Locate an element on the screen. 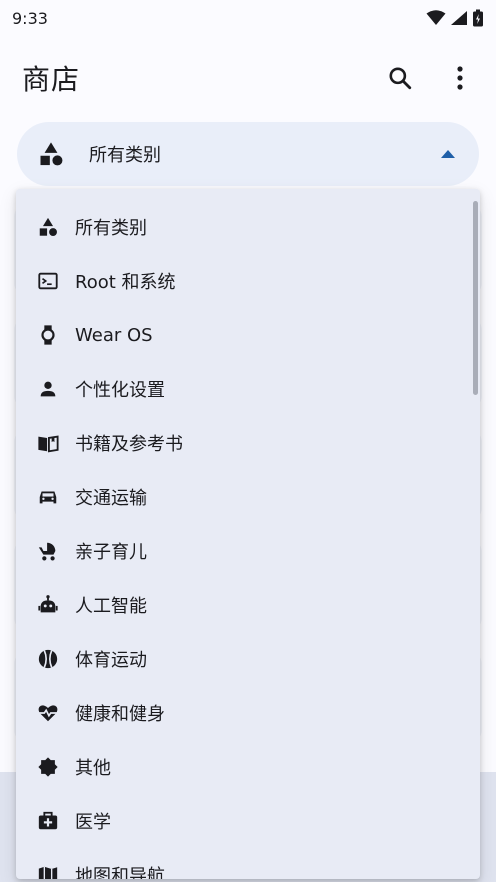  menu-item-label: 健康和健身 is located at coordinates (120, 714).